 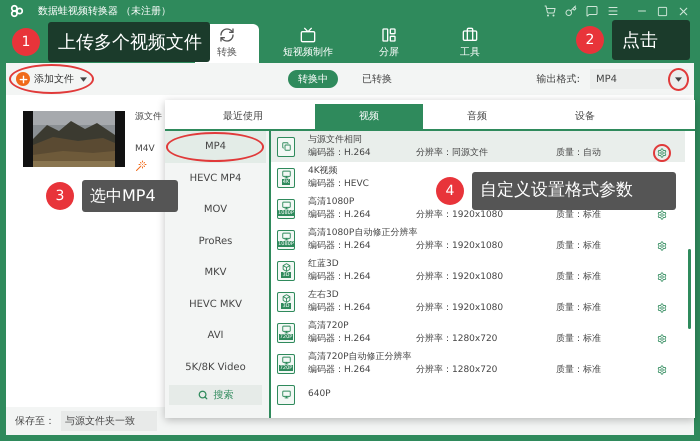 I want to click on callout-tooltip: 点击, so click(x=651, y=40).